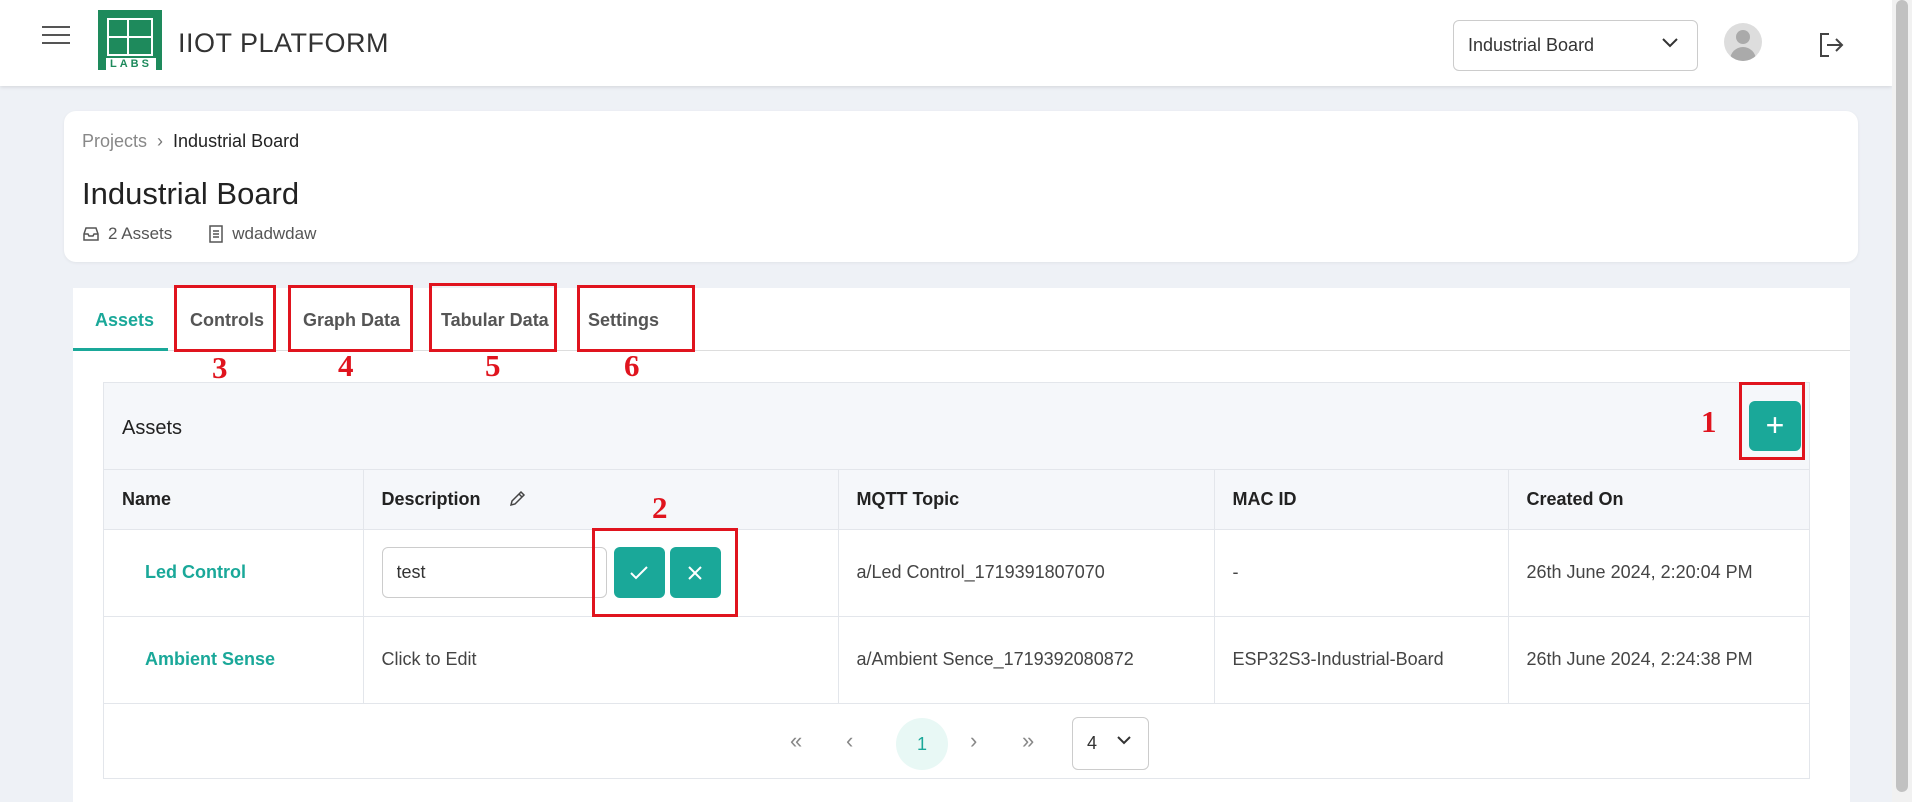  Describe the element at coordinates (946, 43) in the screenshot. I see `top-bar: LABS IIOT PLATFORM Industrial Board` at that location.